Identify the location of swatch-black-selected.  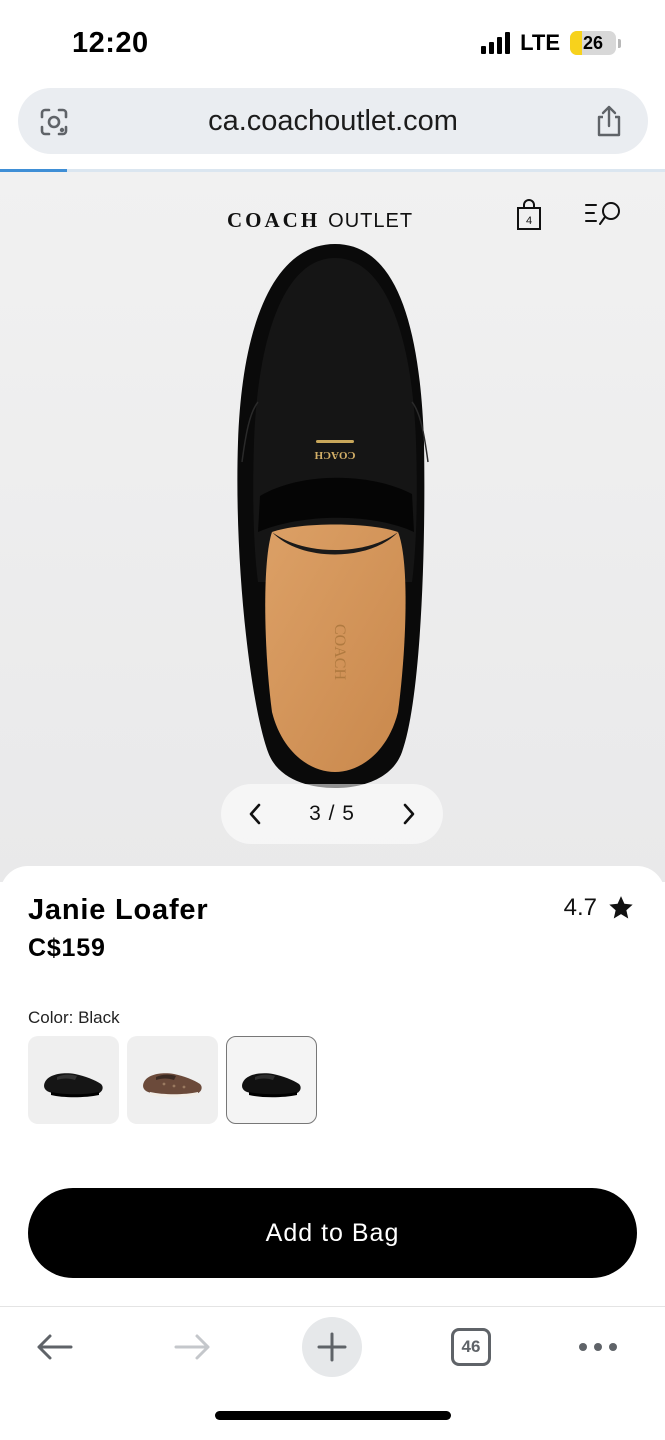
(271, 1080).